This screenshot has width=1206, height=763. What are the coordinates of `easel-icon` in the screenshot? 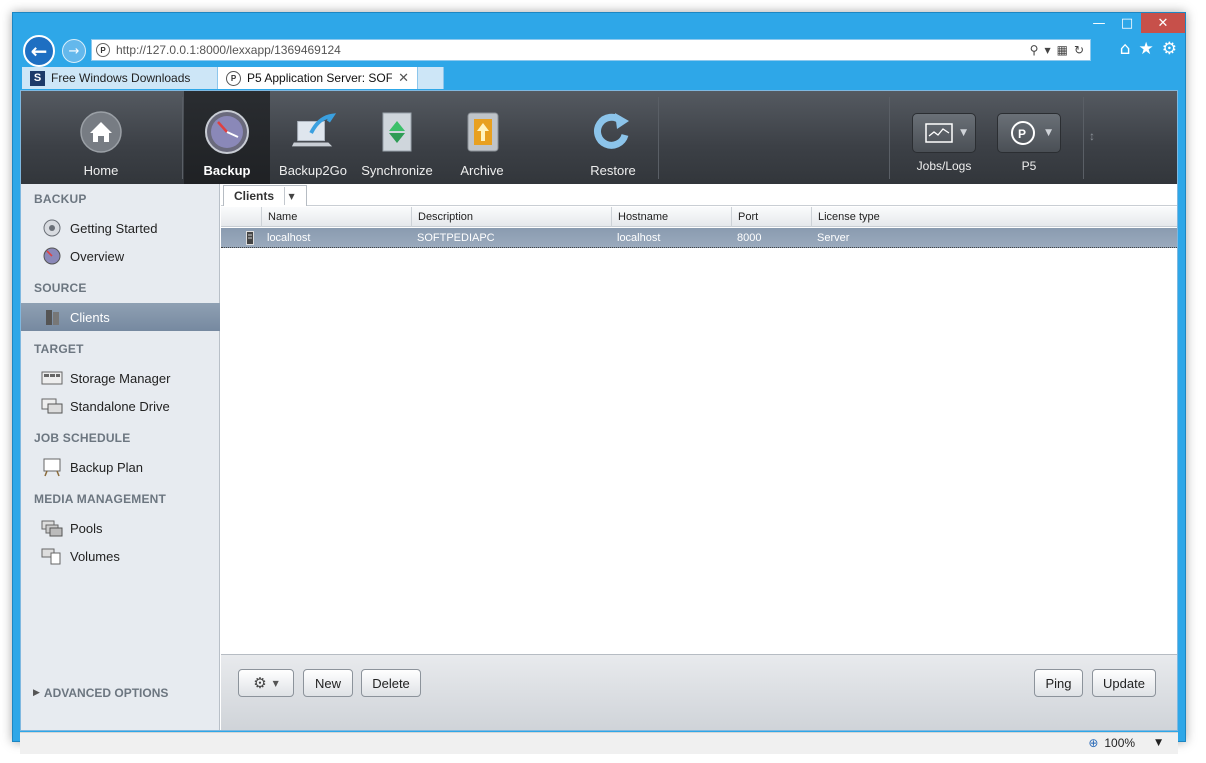 It's located at (52, 467).